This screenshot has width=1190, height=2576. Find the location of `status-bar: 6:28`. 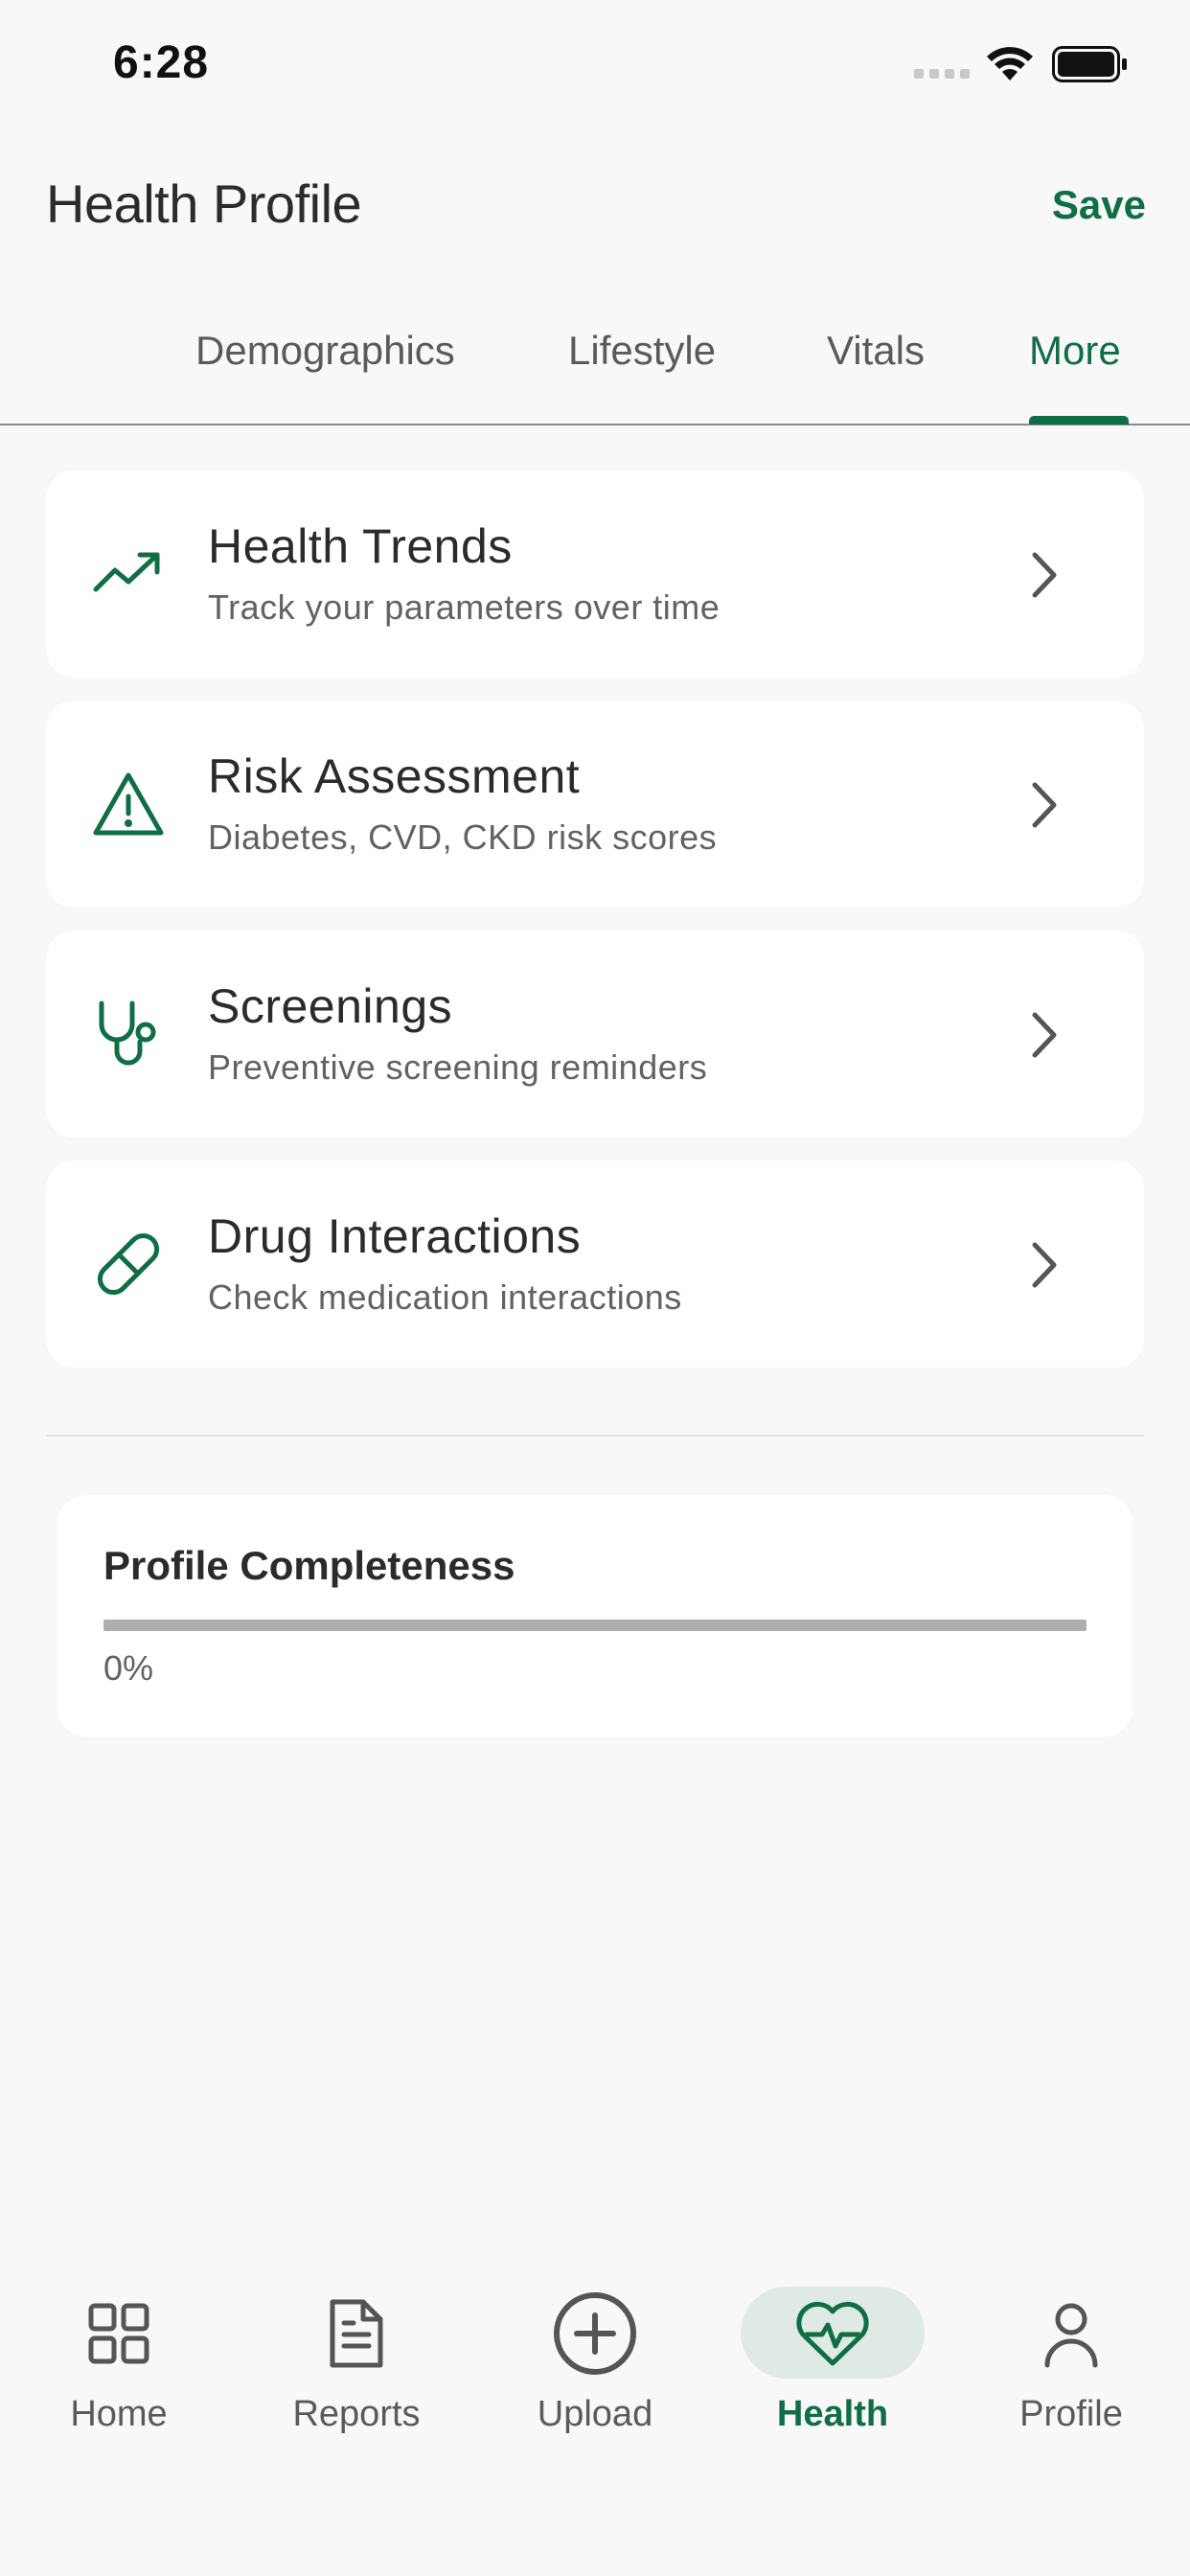

status-bar: 6:28 is located at coordinates (595, 67).